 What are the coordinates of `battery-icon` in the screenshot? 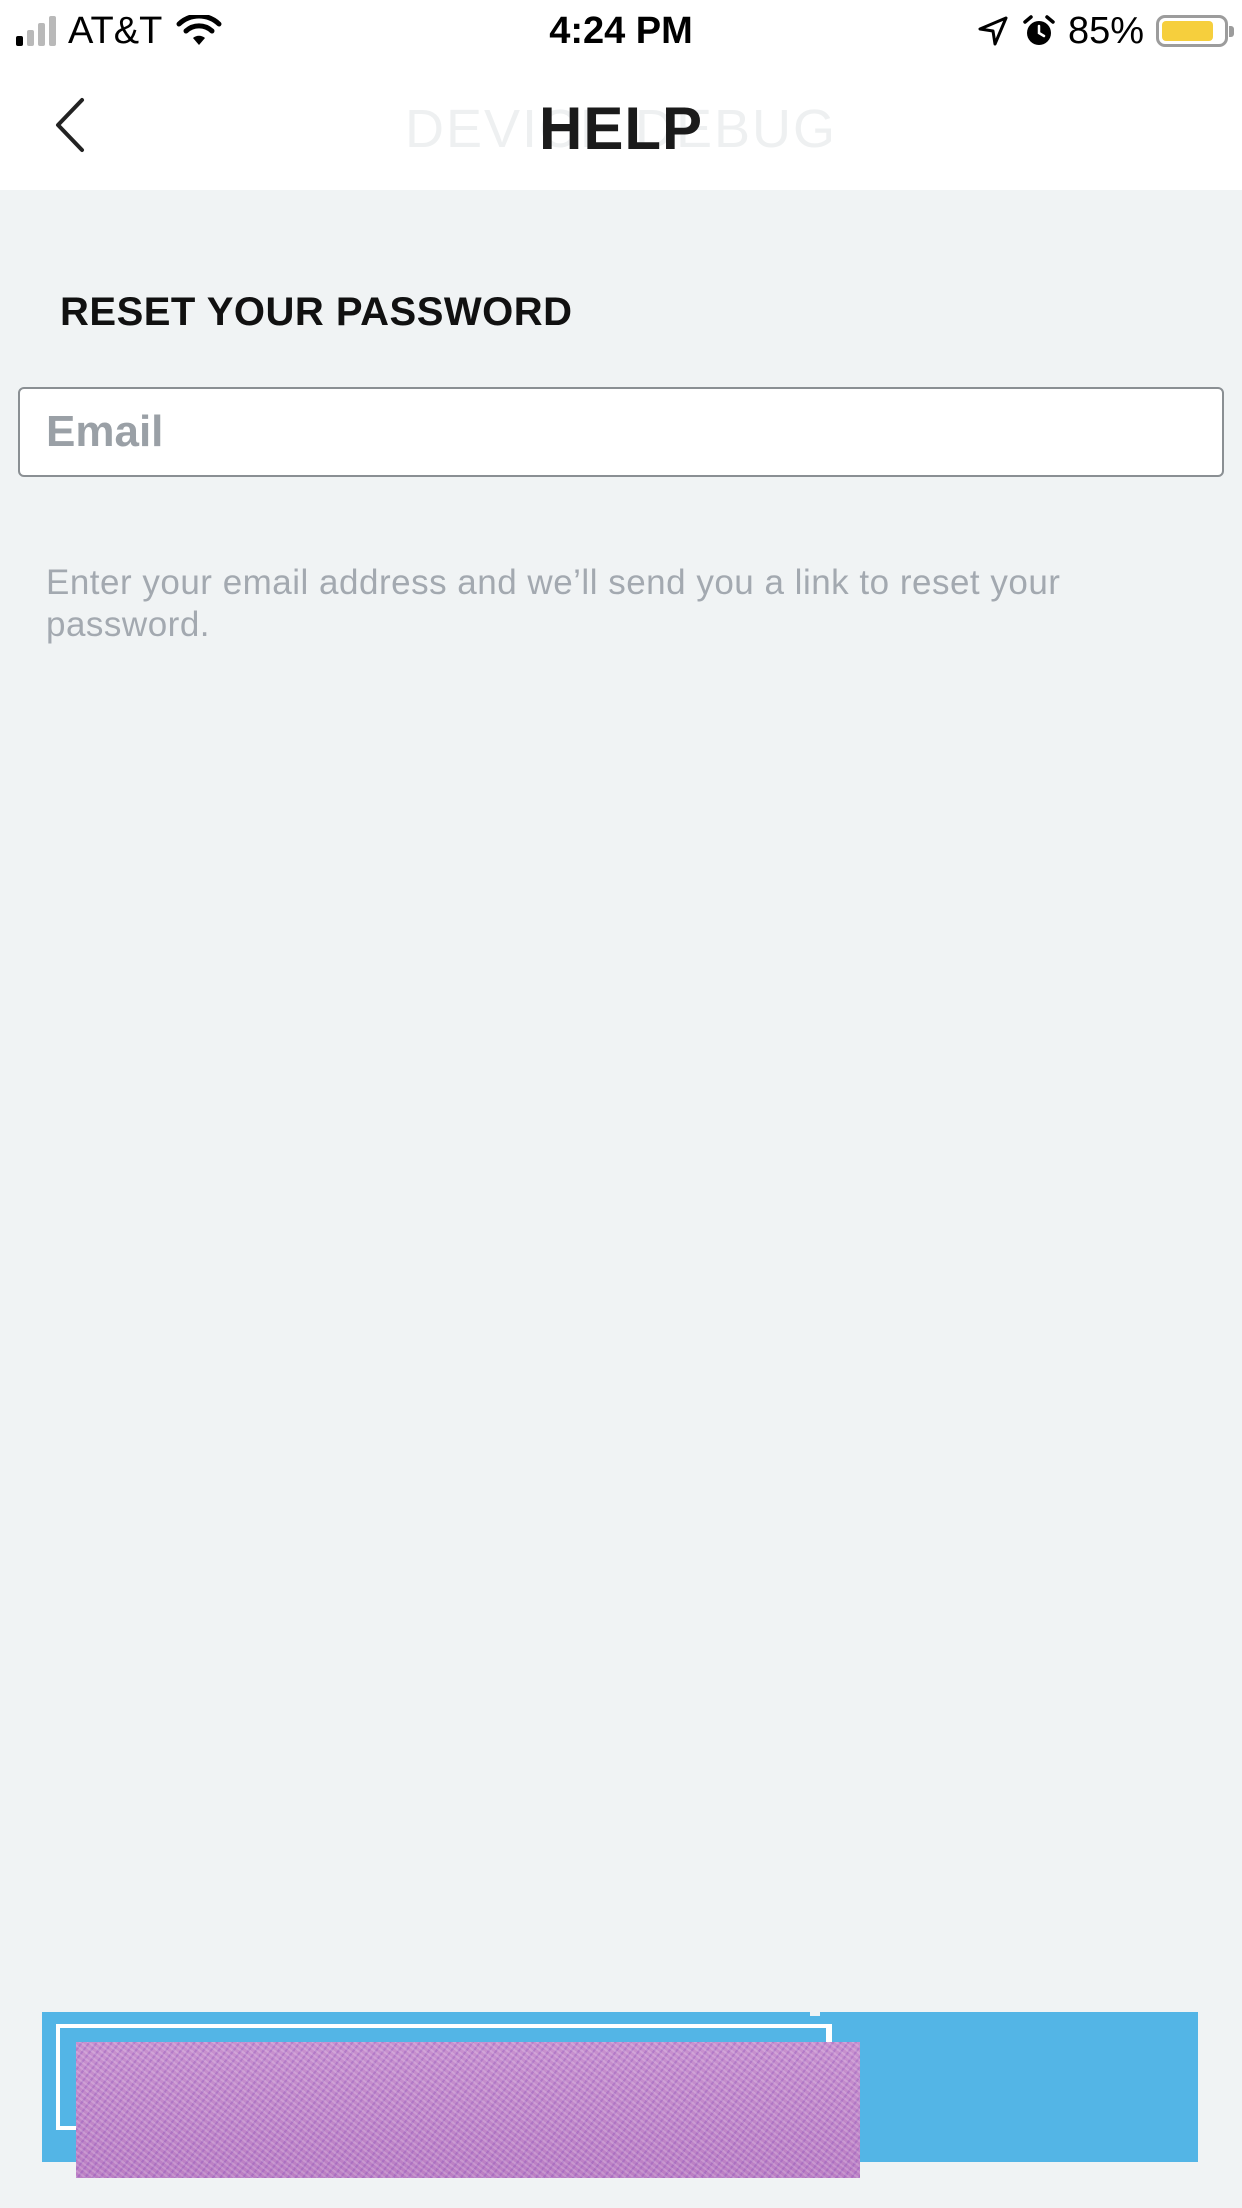 It's located at (1195, 31).